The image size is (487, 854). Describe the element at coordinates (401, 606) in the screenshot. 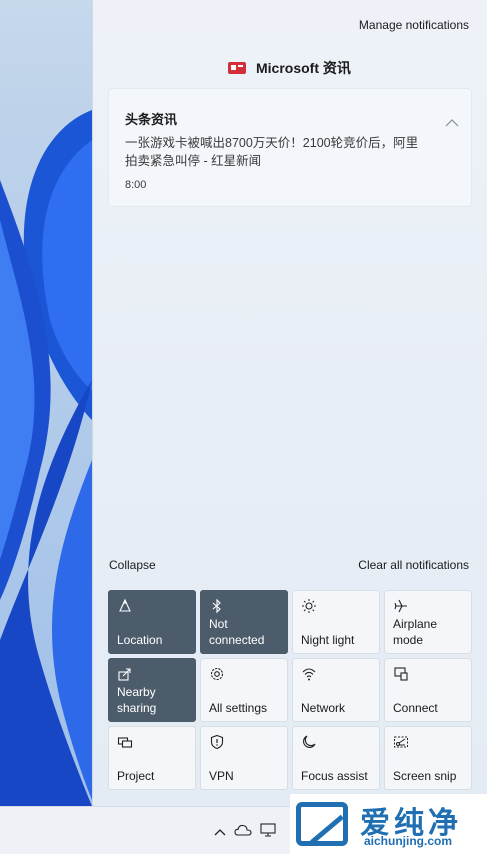

I see `airplane-icon` at that location.